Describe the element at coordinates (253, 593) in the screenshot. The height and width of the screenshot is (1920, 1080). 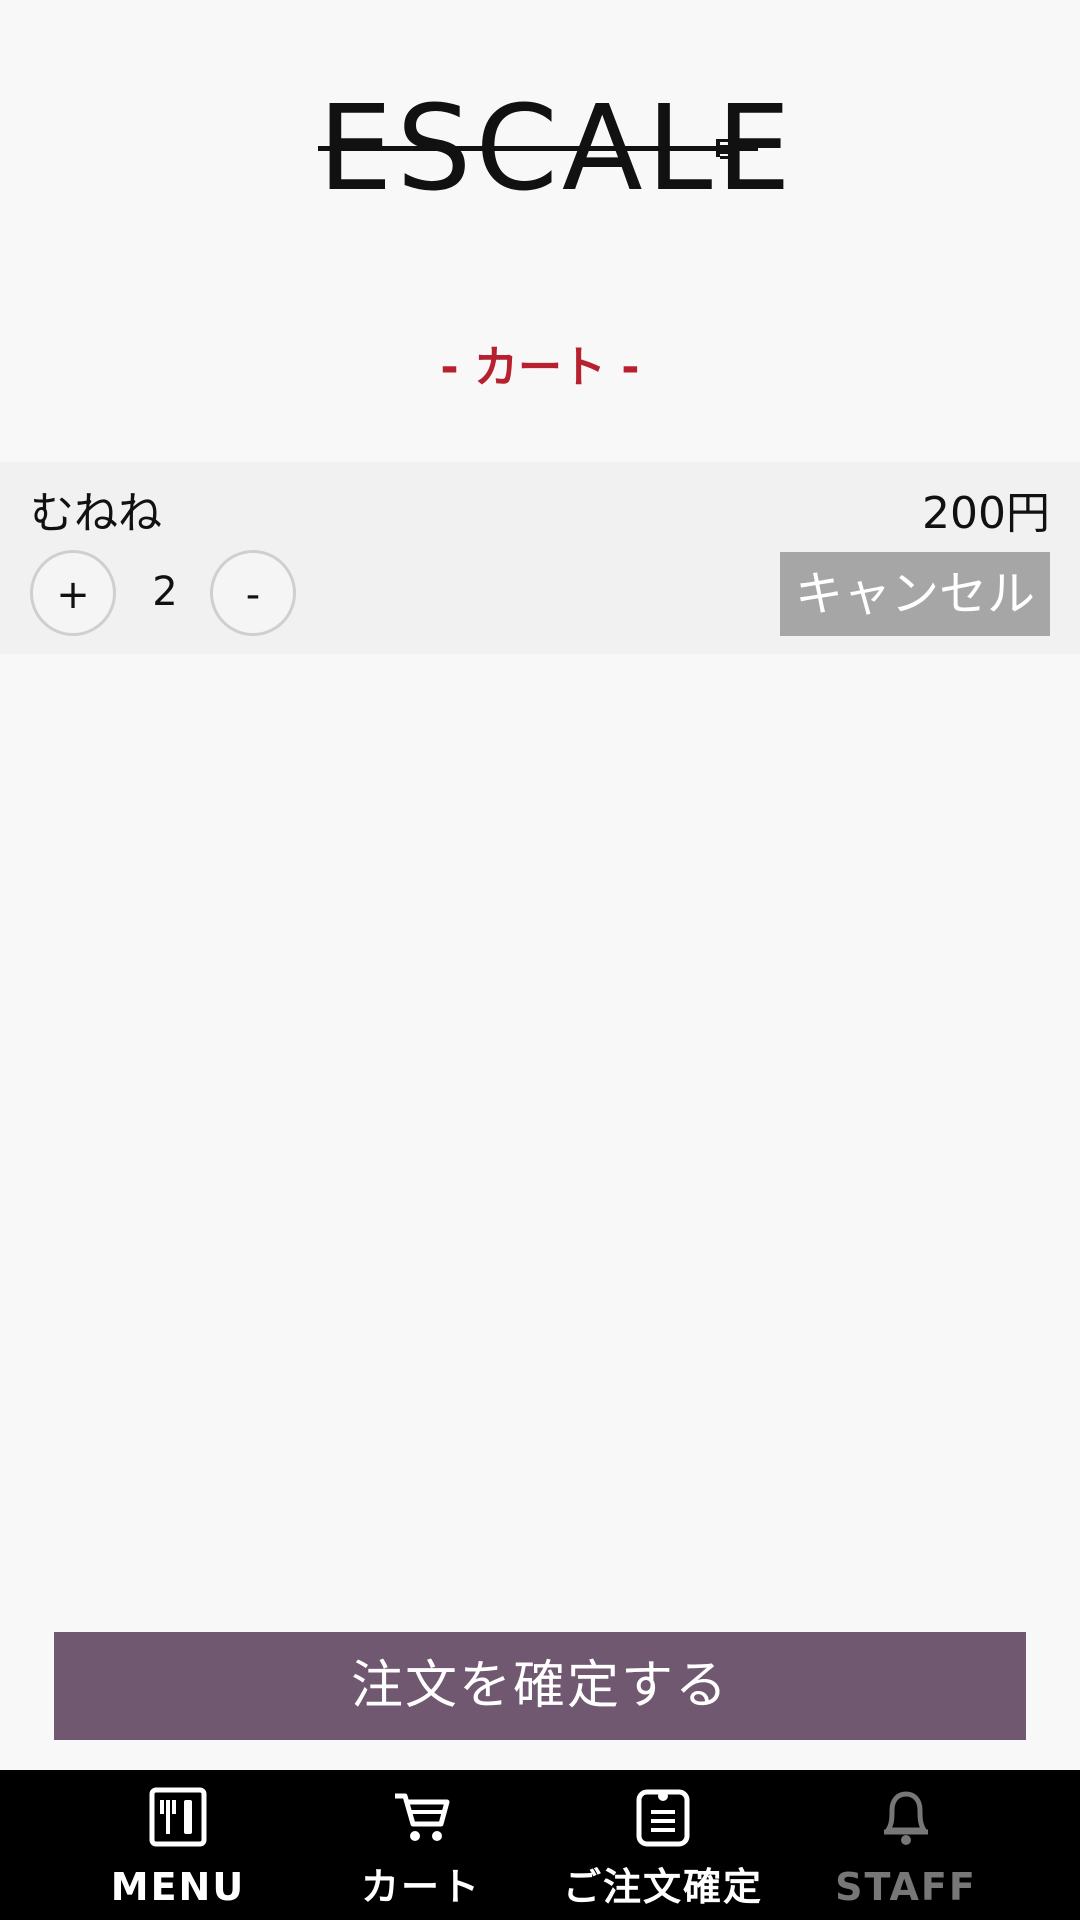
I see `quantity-minus-button: -` at that location.